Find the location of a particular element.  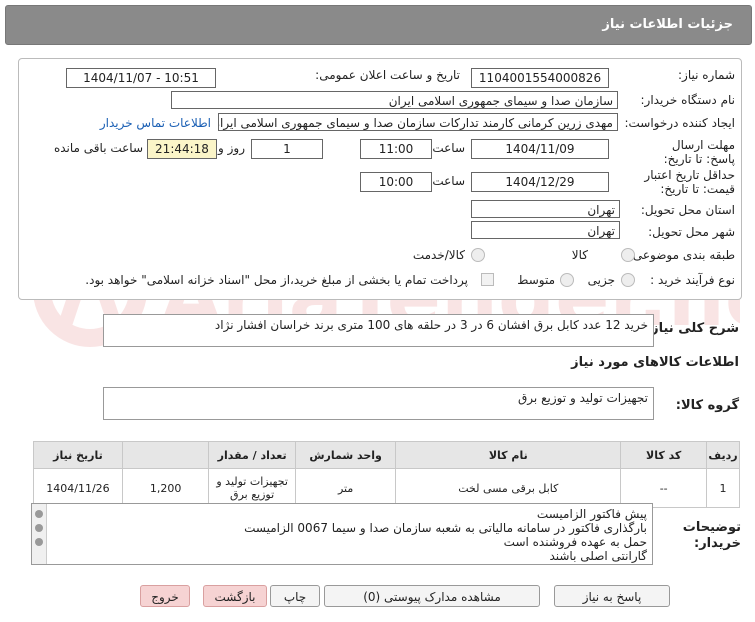

deadline-time-label: ساعت is located at coordinates (448, 148).